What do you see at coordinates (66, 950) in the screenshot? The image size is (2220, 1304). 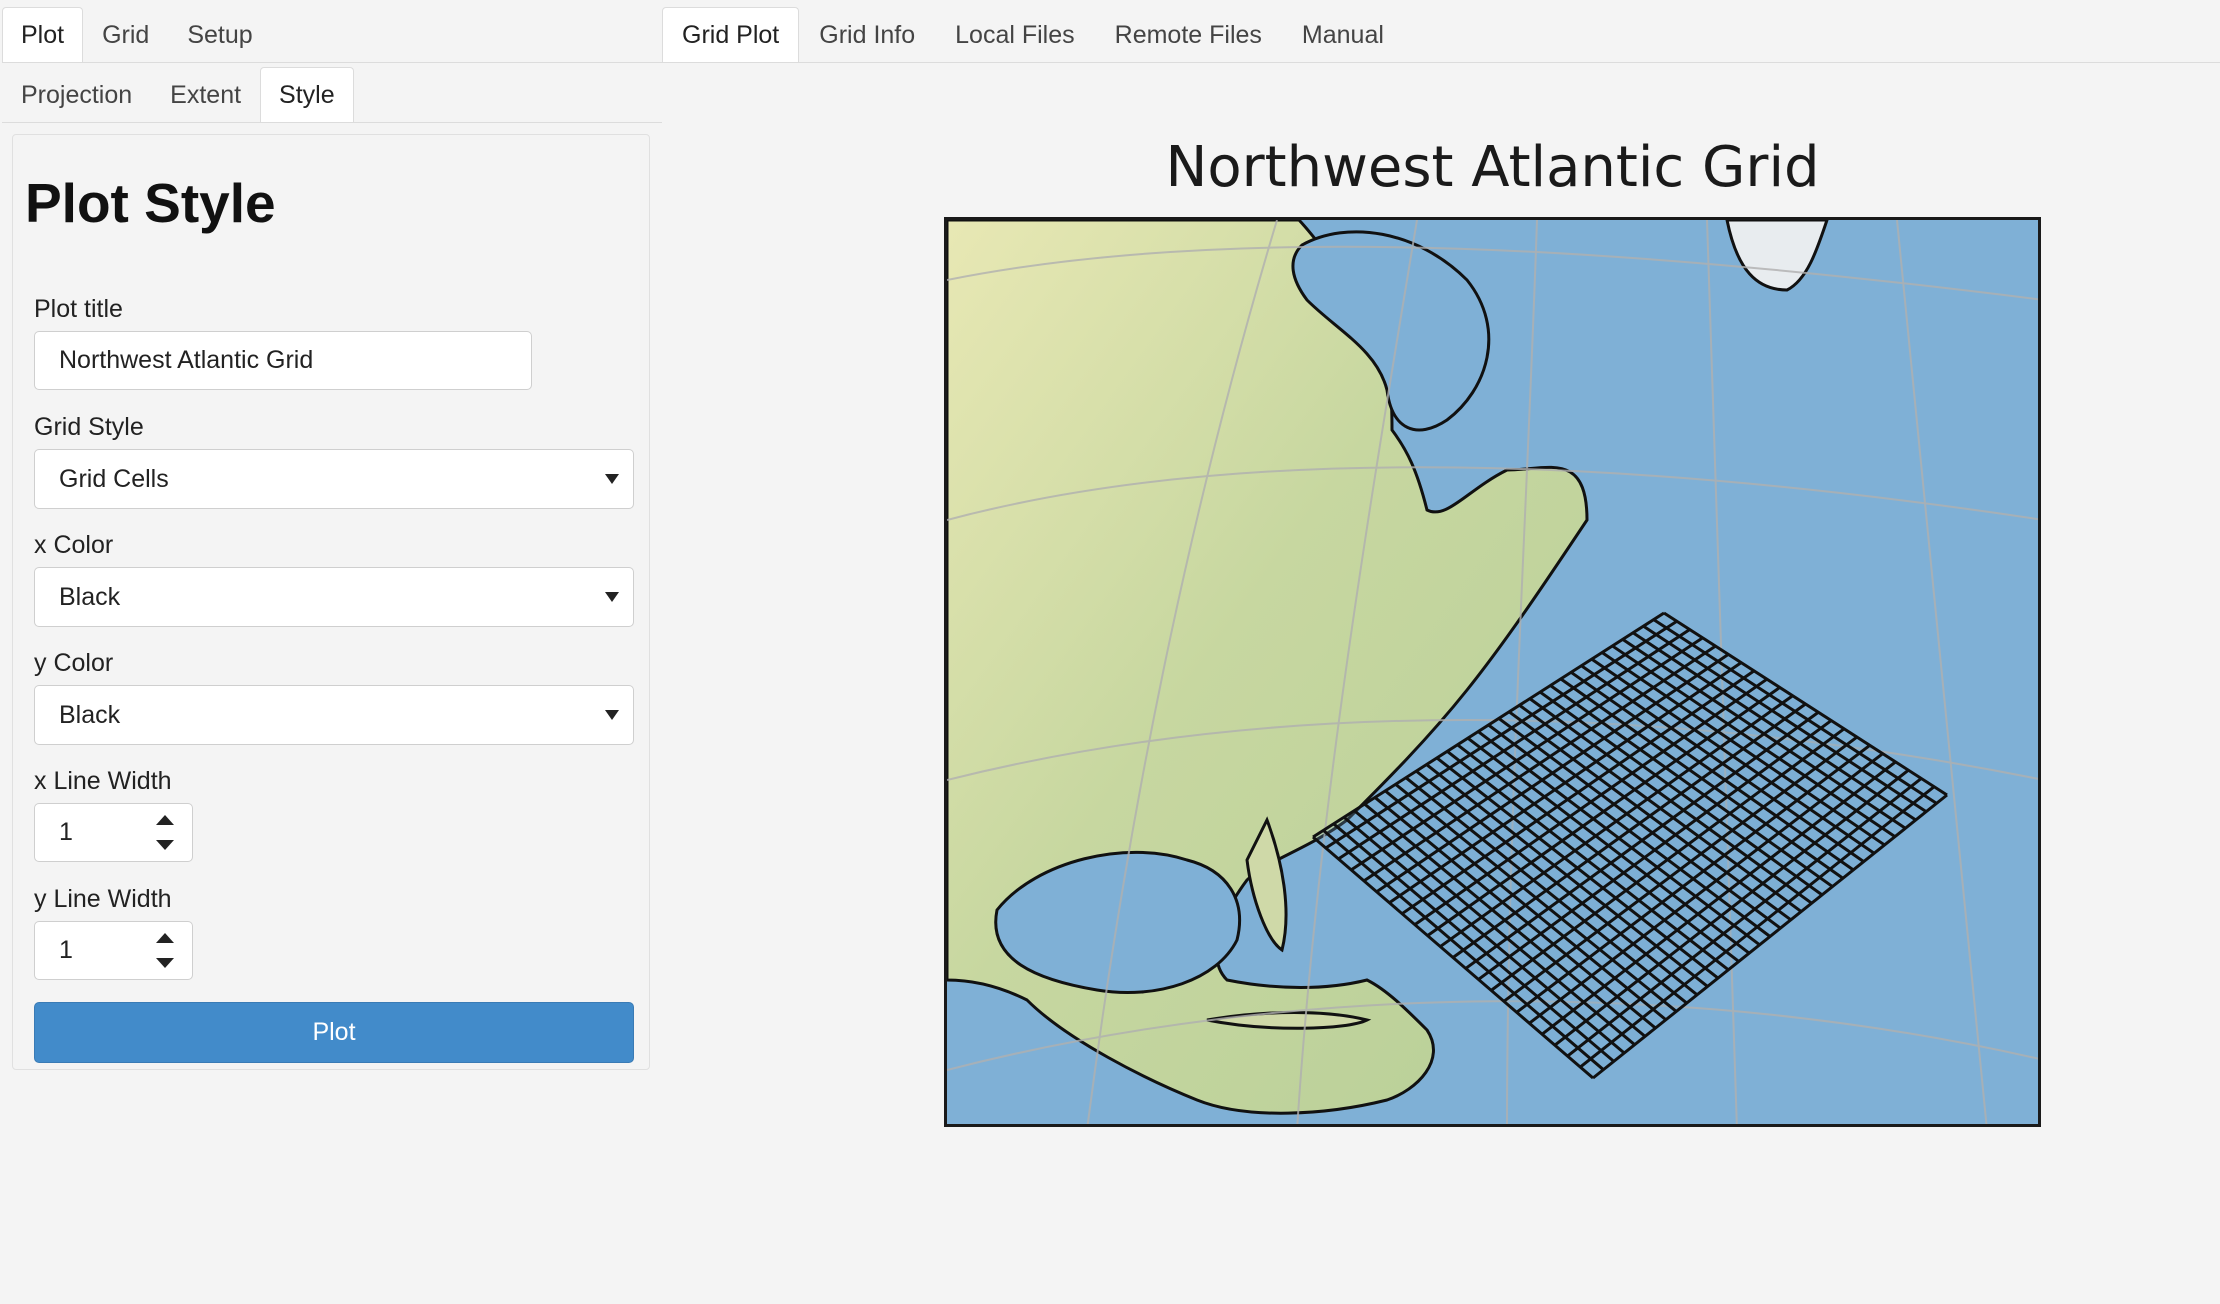 I see `y-line-width-value: 1` at bounding box center [66, 950].